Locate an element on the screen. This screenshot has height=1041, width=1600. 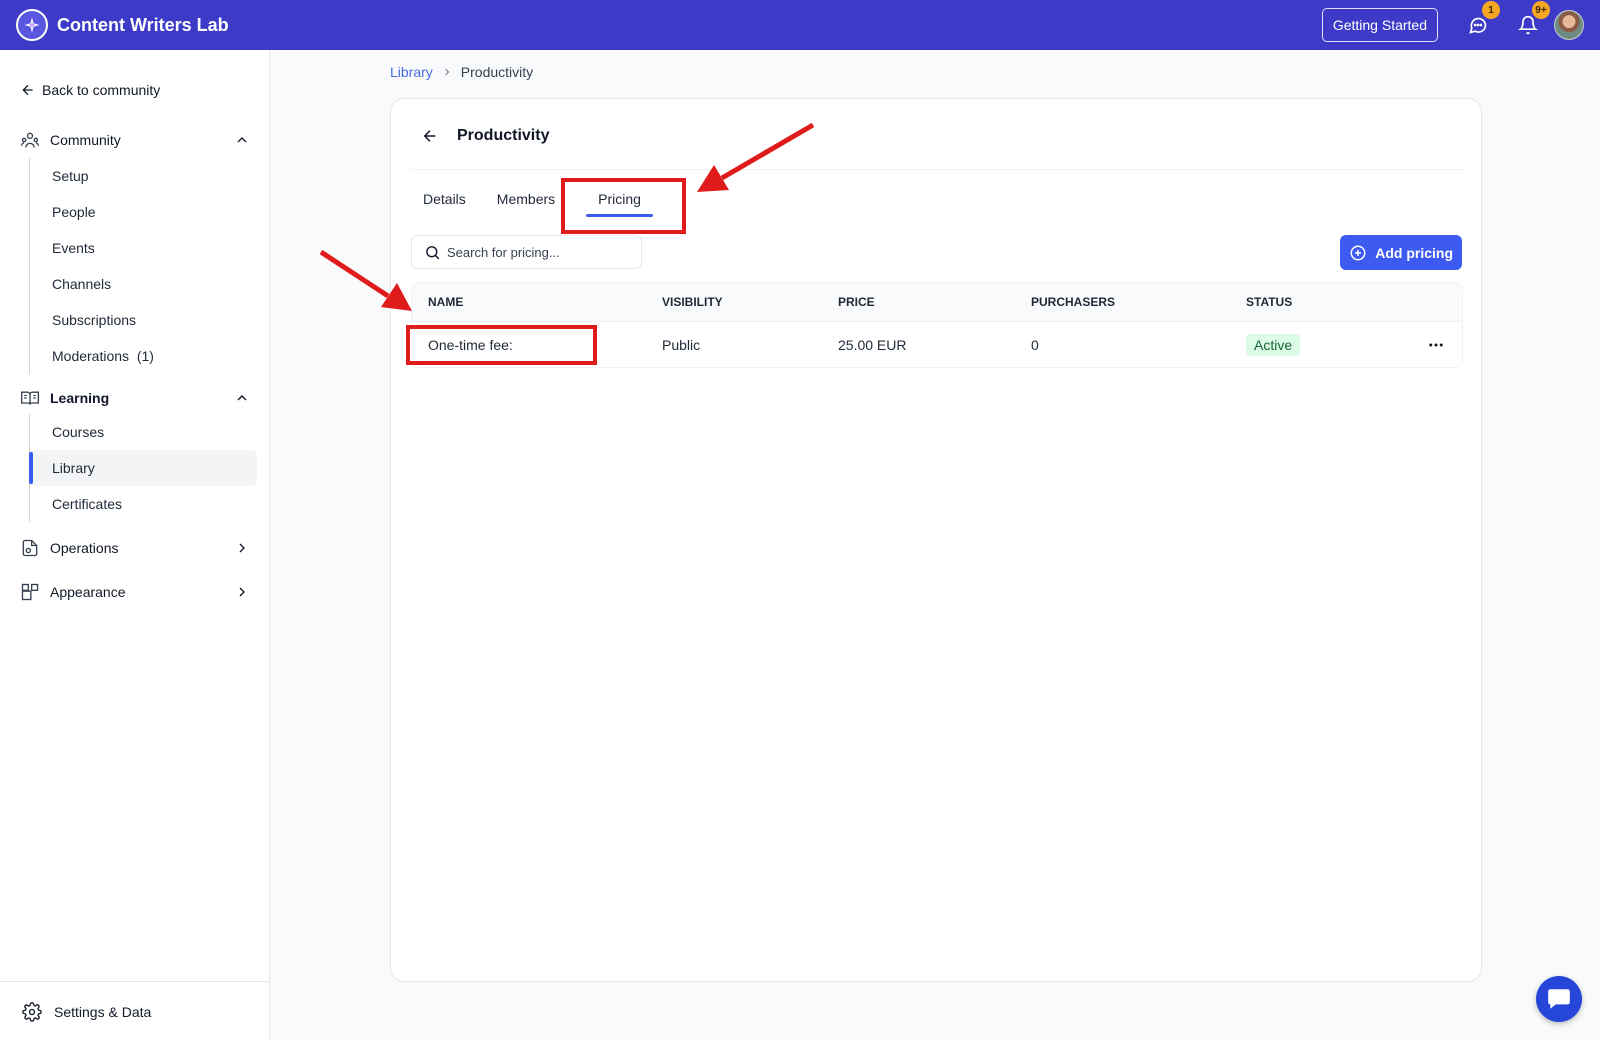
add-pricing-button: Add pricing is located at coordinates (1401, 252).